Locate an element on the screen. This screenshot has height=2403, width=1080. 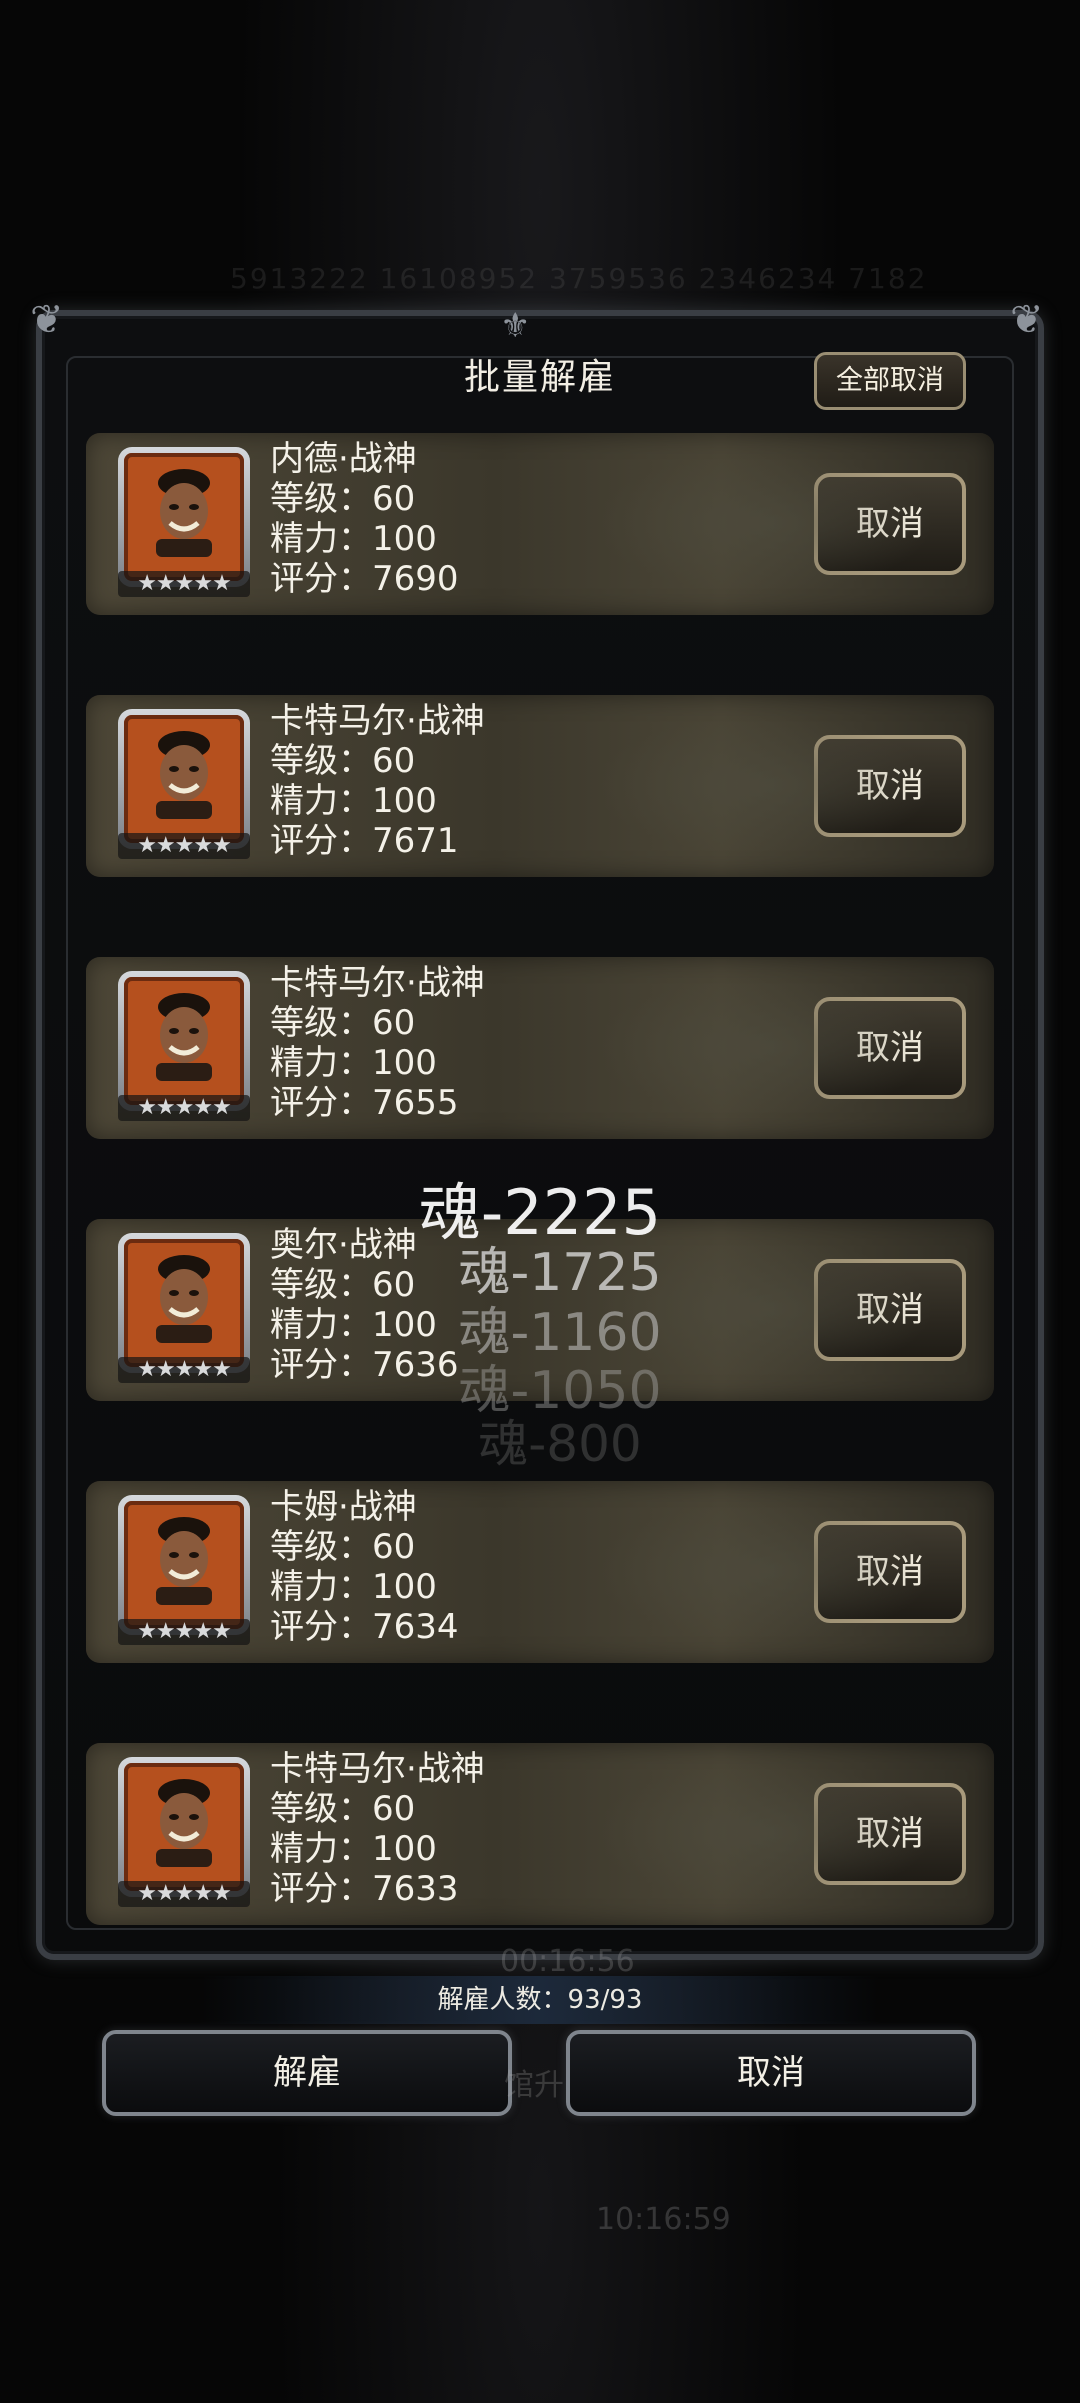
hero-info: 卡特马尔·战神 等级：60 精力：100 评分：7671 is located at coordinates (377, 781).